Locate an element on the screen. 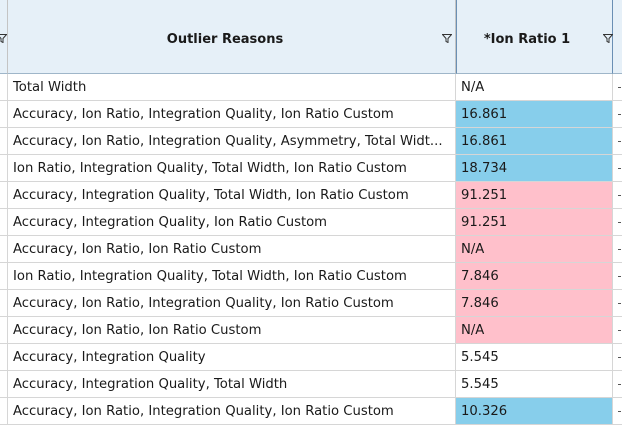 The height and width of the screenshot is (437, 622). column-header-label: Outlier Reasons is located at coordinates (225, 39).